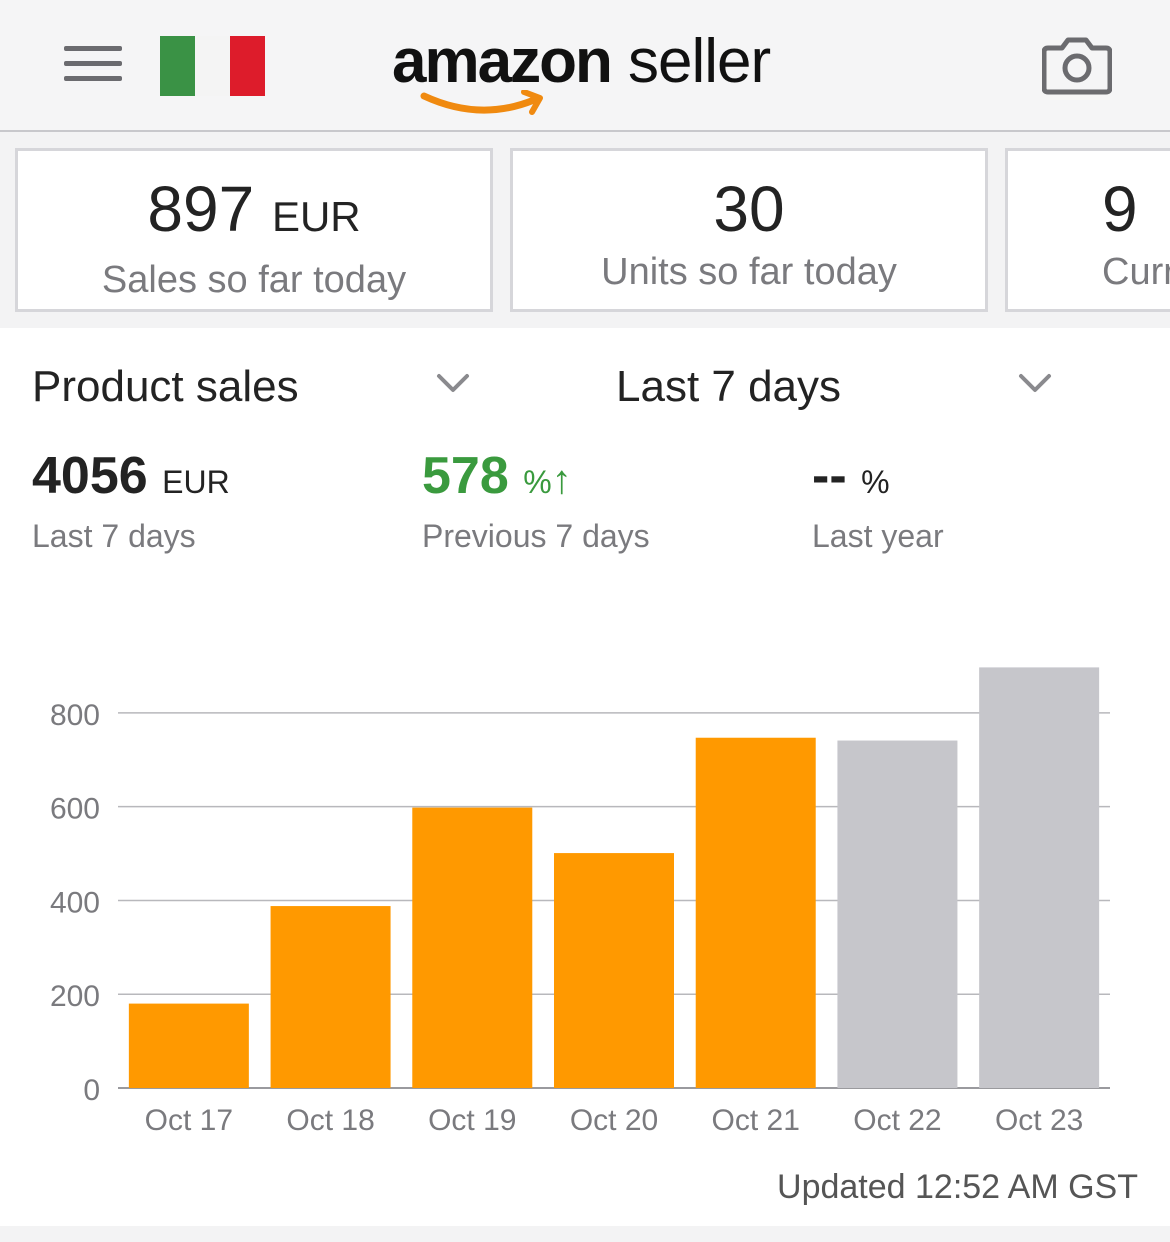  What do you see at coordinates (749, 272) in the screenshot?
I see `card-label: Units so far today` at bounding box center [749, 272].